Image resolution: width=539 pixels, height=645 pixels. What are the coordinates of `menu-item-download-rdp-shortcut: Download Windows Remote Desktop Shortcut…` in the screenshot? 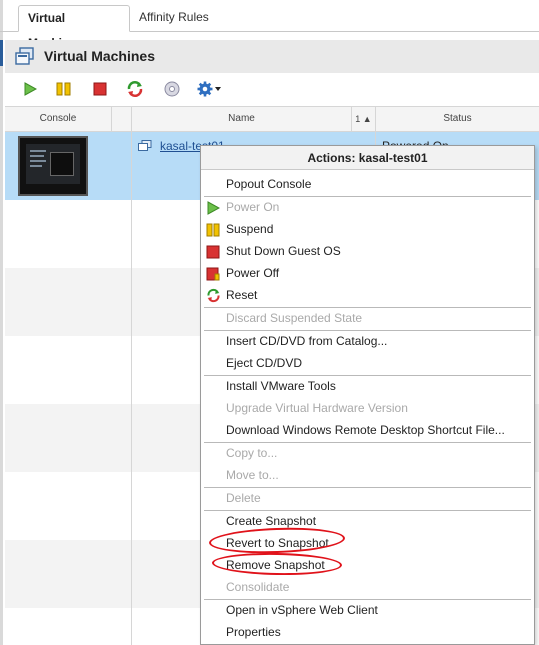 It's located at (367, 430).